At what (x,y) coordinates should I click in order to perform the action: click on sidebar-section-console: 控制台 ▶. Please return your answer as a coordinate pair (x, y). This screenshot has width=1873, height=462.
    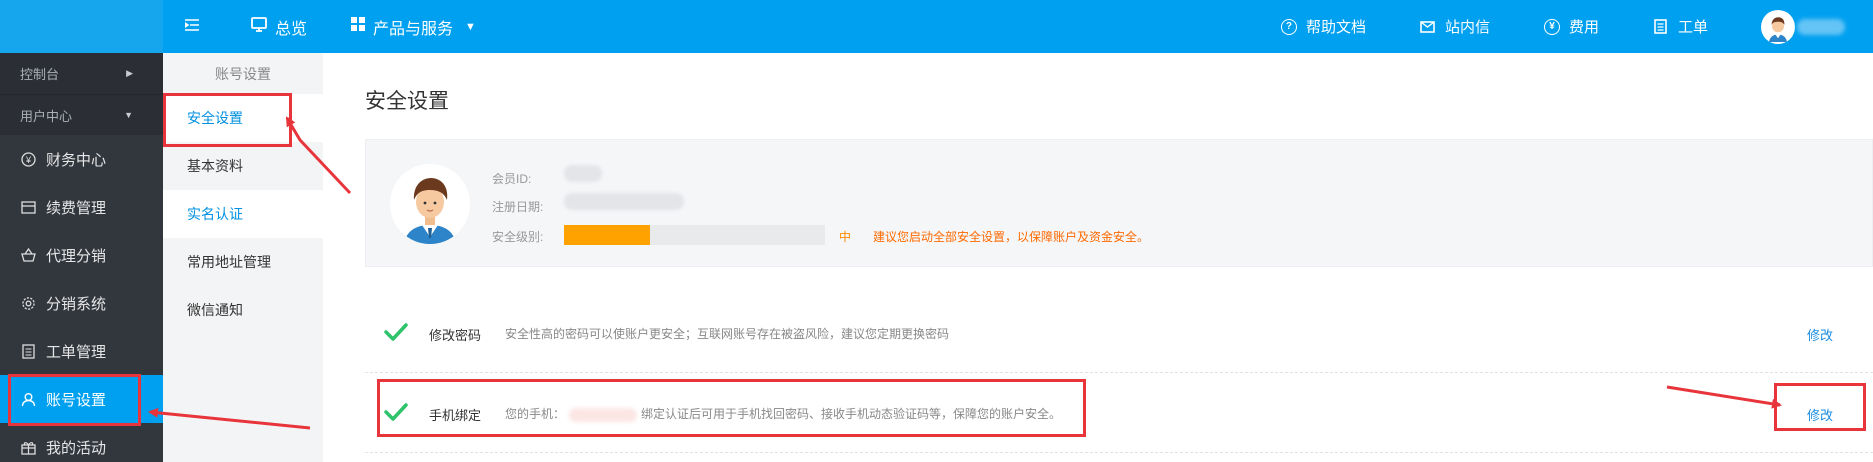
    Looking at the image, I should click on (81, 73).